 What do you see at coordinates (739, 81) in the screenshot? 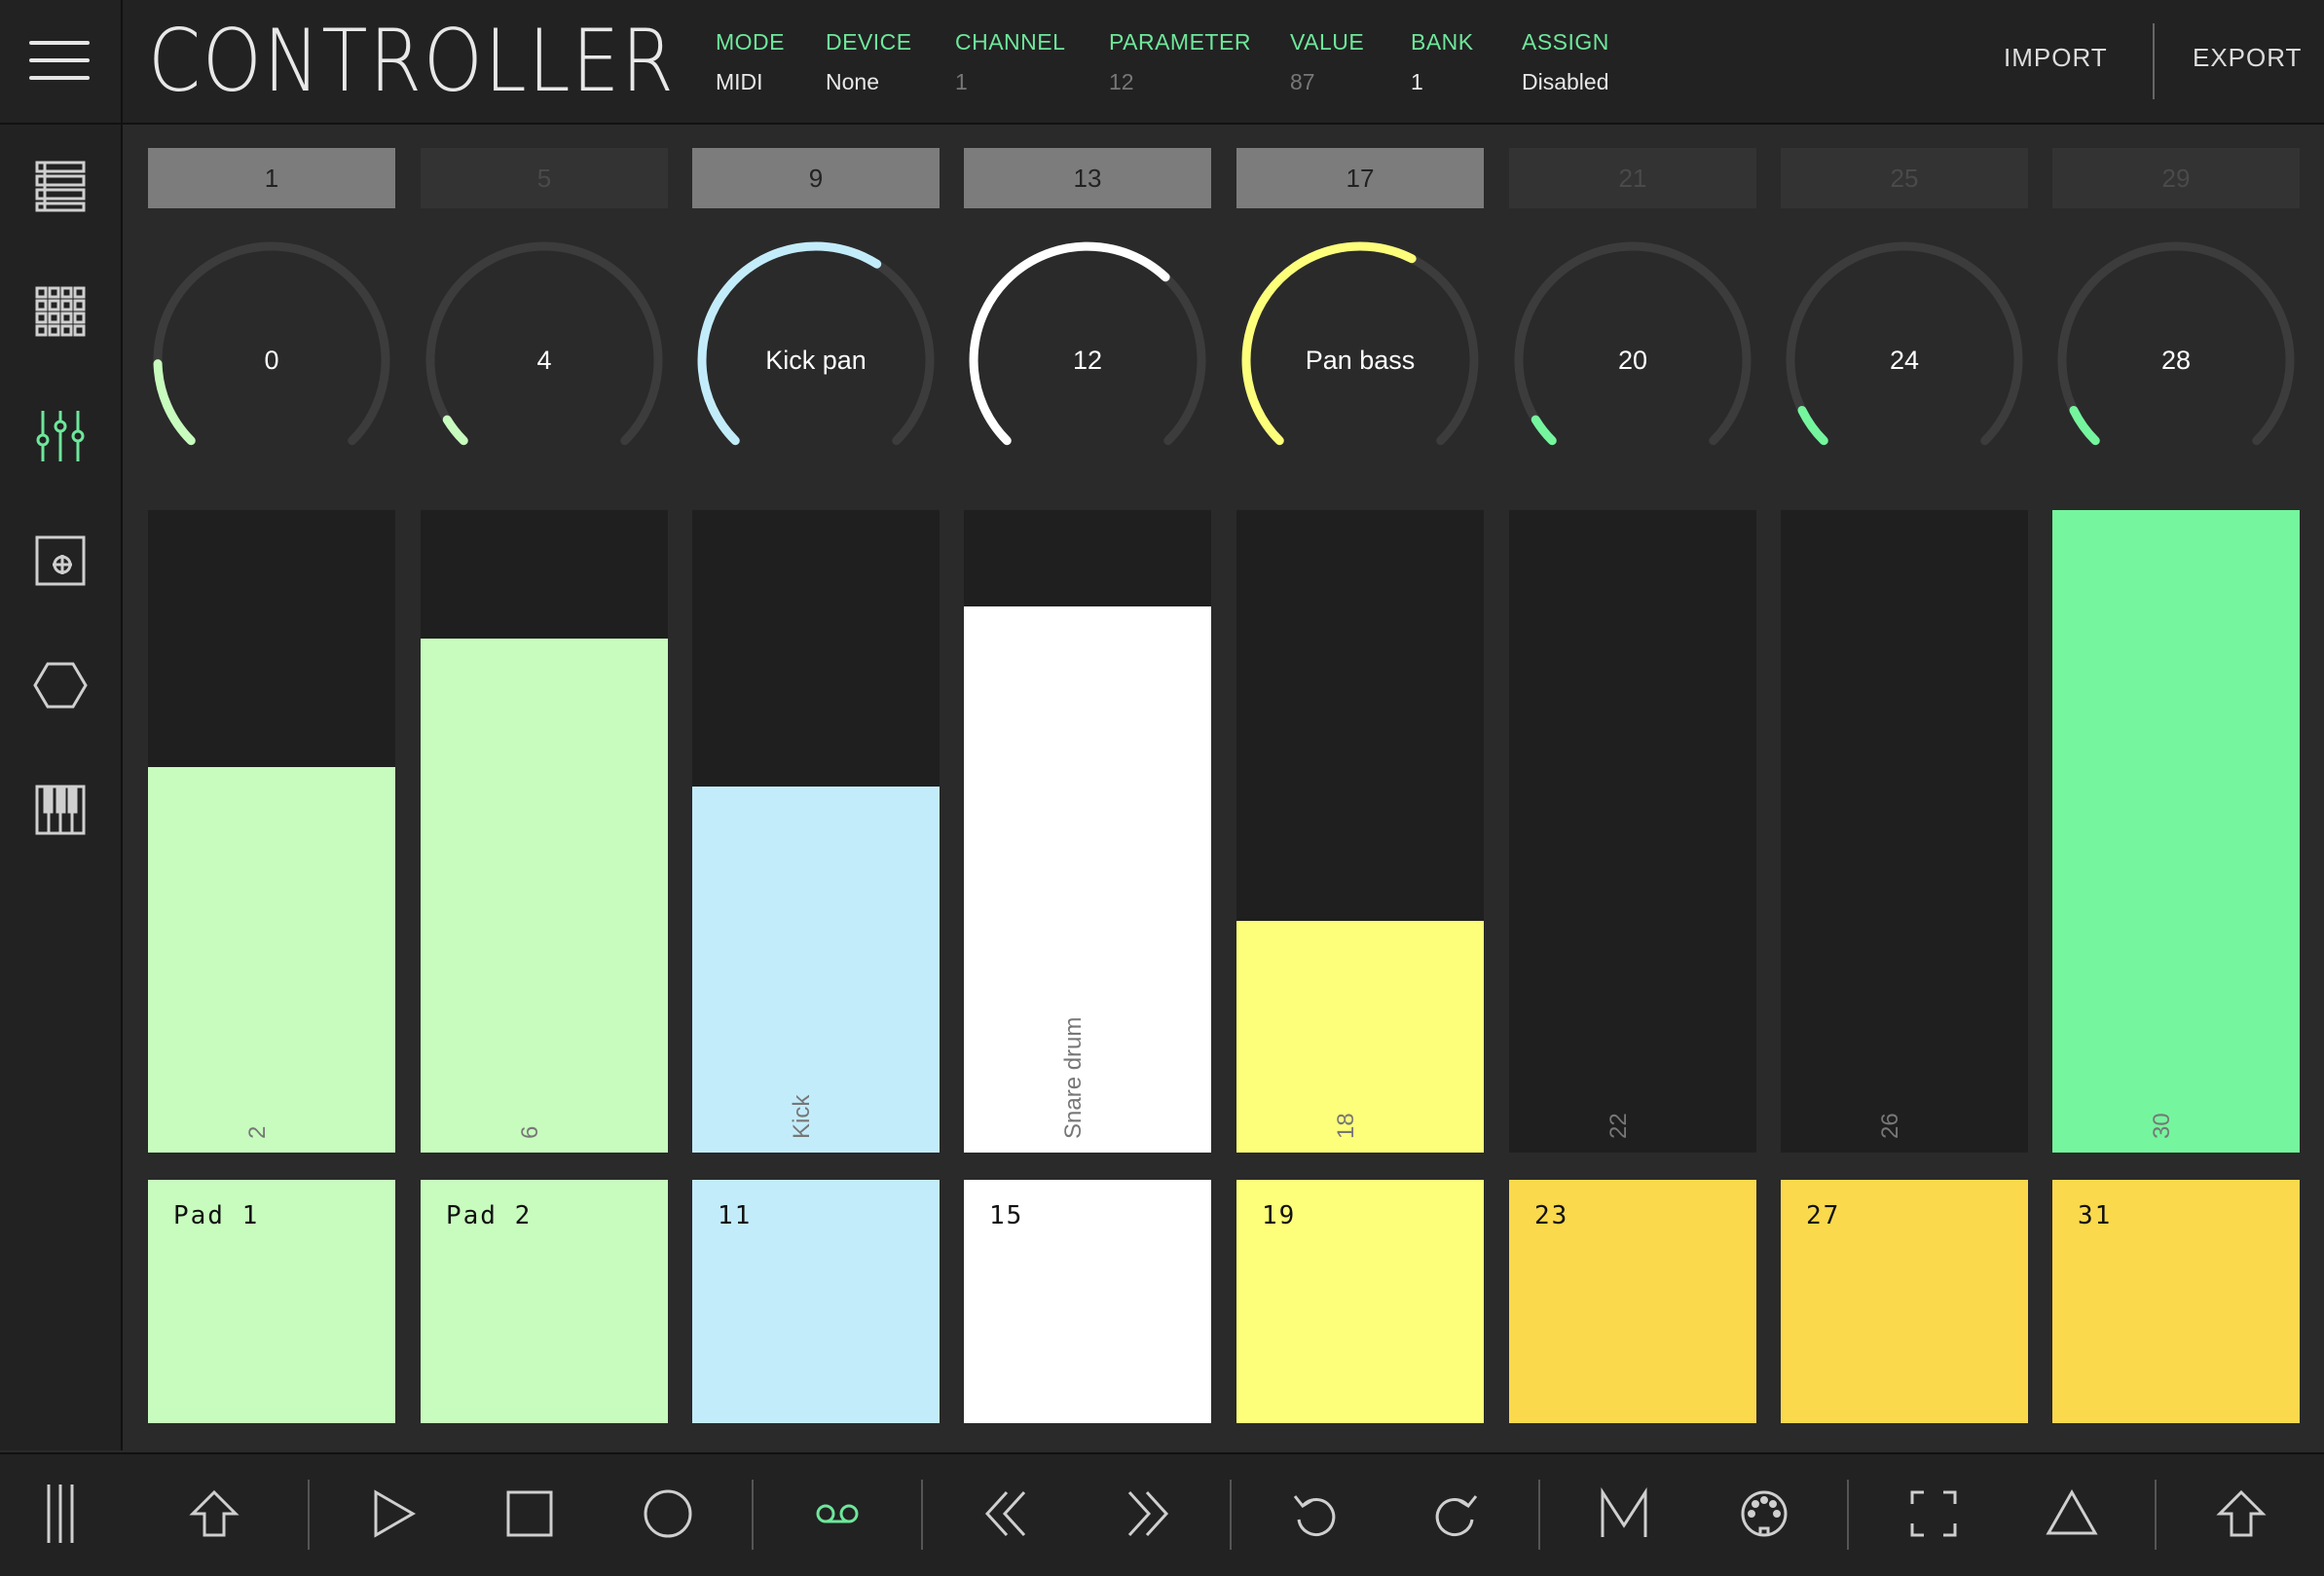
I see `mode-value: MIDI` at bounding box center [739, 81].